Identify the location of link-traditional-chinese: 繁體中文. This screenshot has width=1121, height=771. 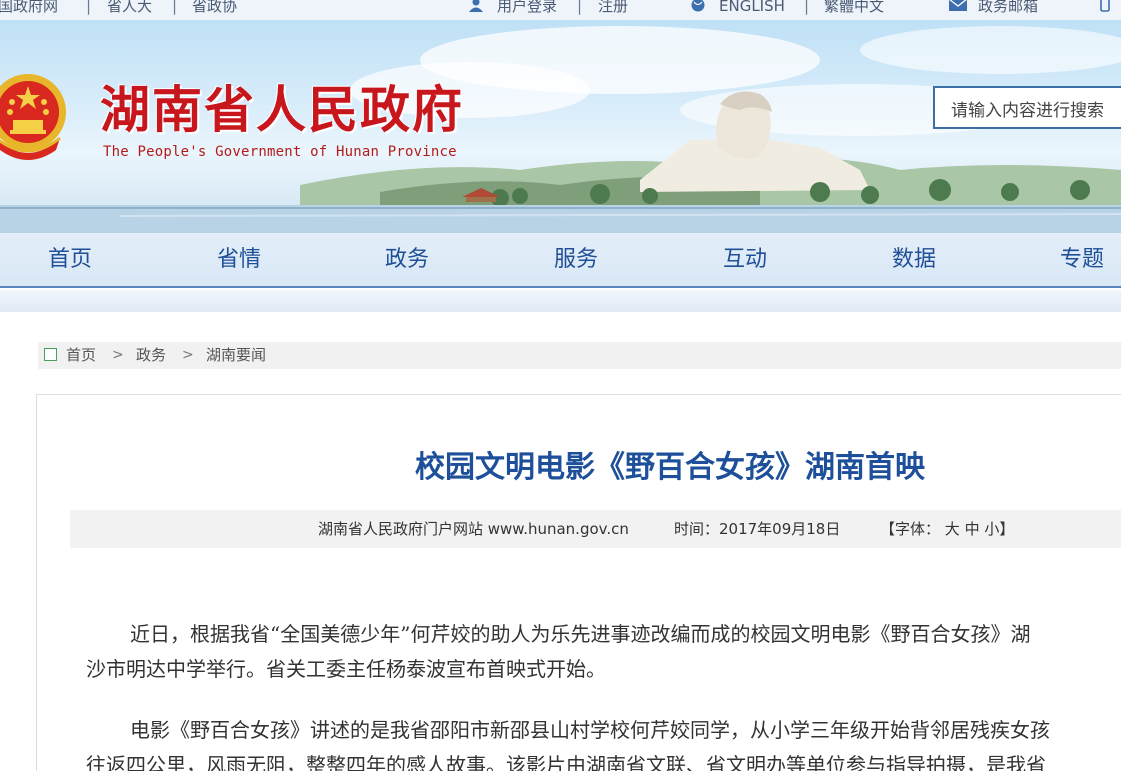
(854, 8).